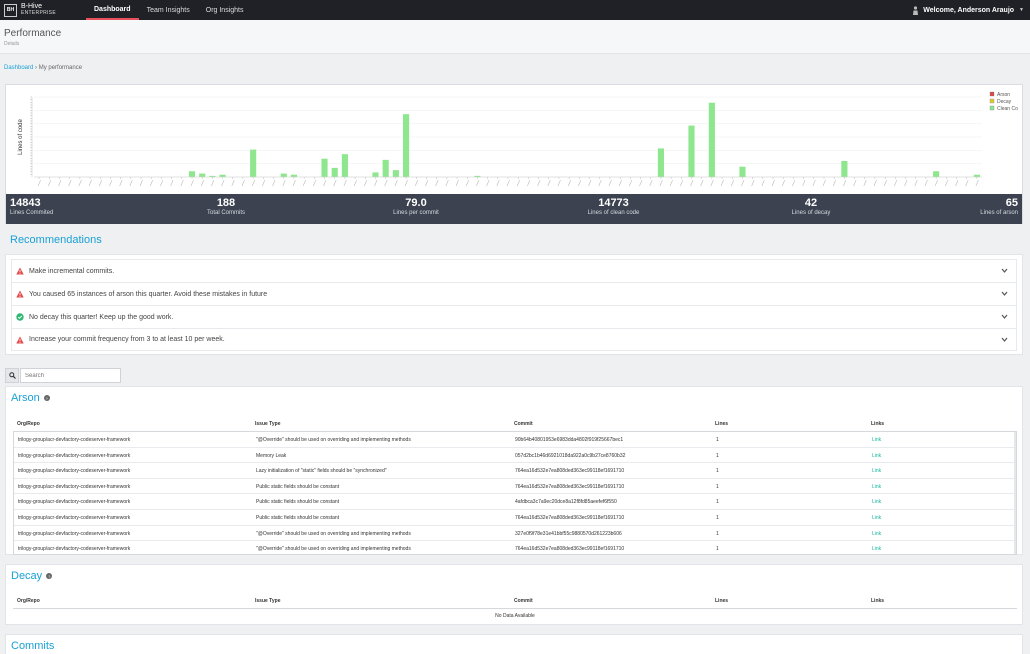 This screenshot has height=654, width=1030. Describe the element at coordinates (1004, 102) in the screenshot. I see `legend-label: Decay` at that location.